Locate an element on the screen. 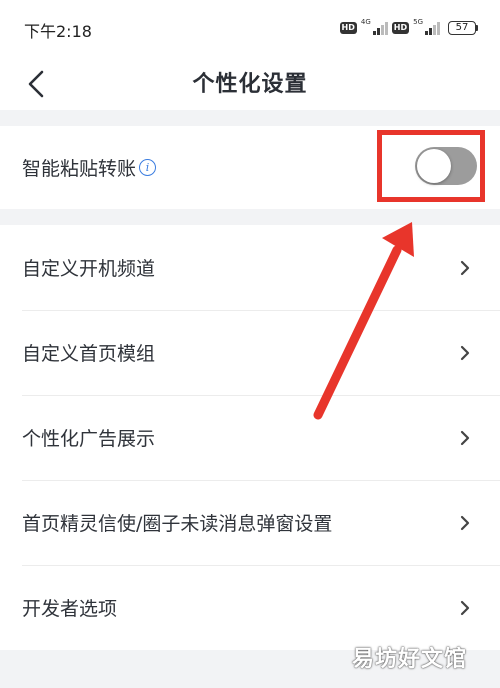  menu-item-label: 自定义首页模组 is located at coordinates (89, 354).